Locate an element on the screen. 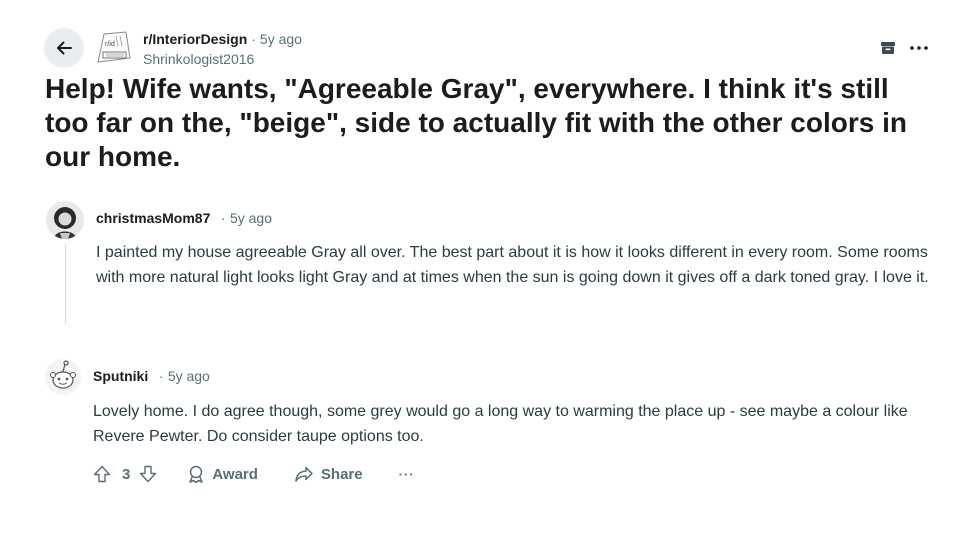  award-button: Award is located at coordinates (222, 474).